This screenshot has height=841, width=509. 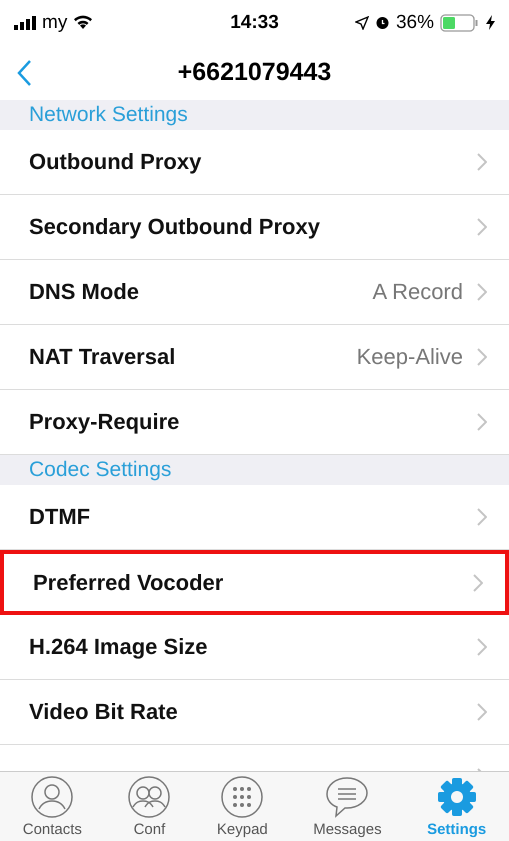 What do you see at coordinates (347, 797) in the screenshot?
I see `speech-bubble-icon` at bounding box center [347, 797].